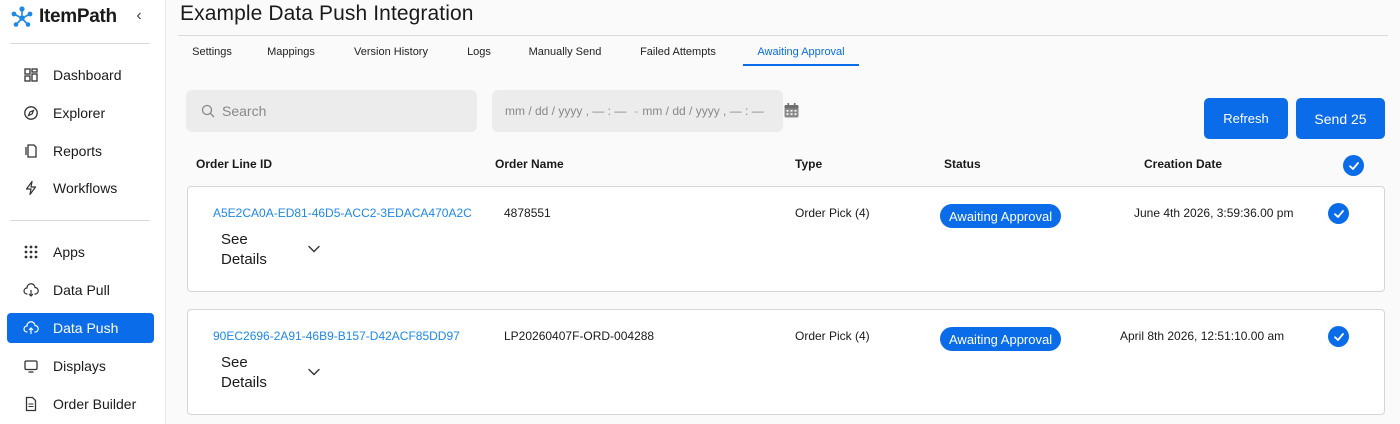 Image resolution: width=1400 pixels, height=424 pixels. I want to click on sidebar-item-data-push: Data Push, so click(80, 328).